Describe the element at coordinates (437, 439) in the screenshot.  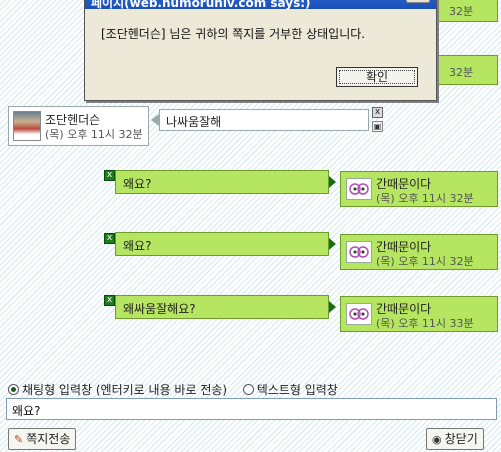
I see `close-window-icon: ◉` at that location.